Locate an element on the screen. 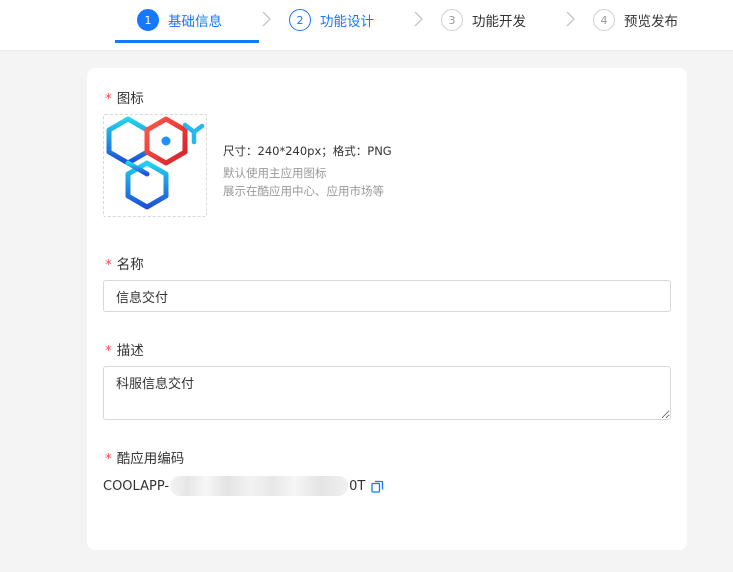 This screenshot has width=733, height=572. step-number: 3 is located at coordinates (452, 20).